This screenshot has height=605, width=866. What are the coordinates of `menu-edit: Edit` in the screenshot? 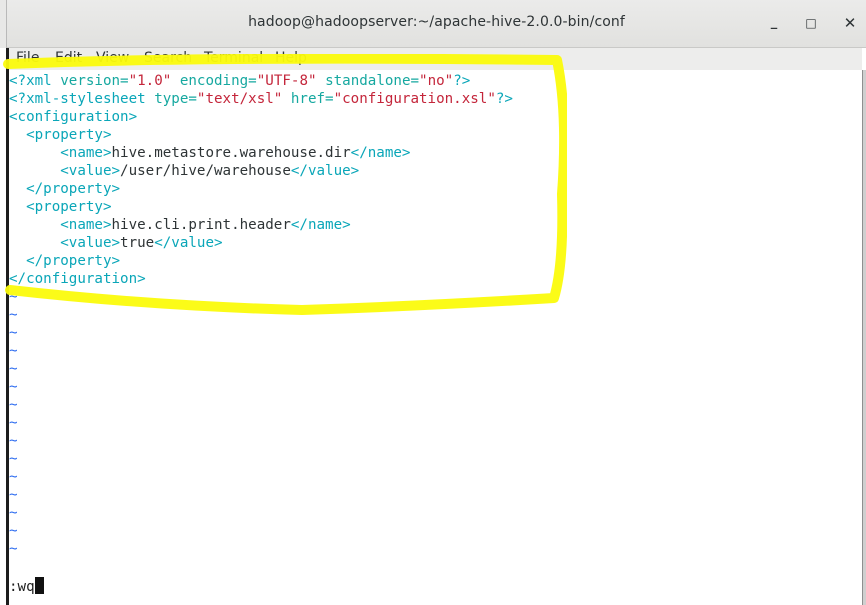 It's located at (68, 58).